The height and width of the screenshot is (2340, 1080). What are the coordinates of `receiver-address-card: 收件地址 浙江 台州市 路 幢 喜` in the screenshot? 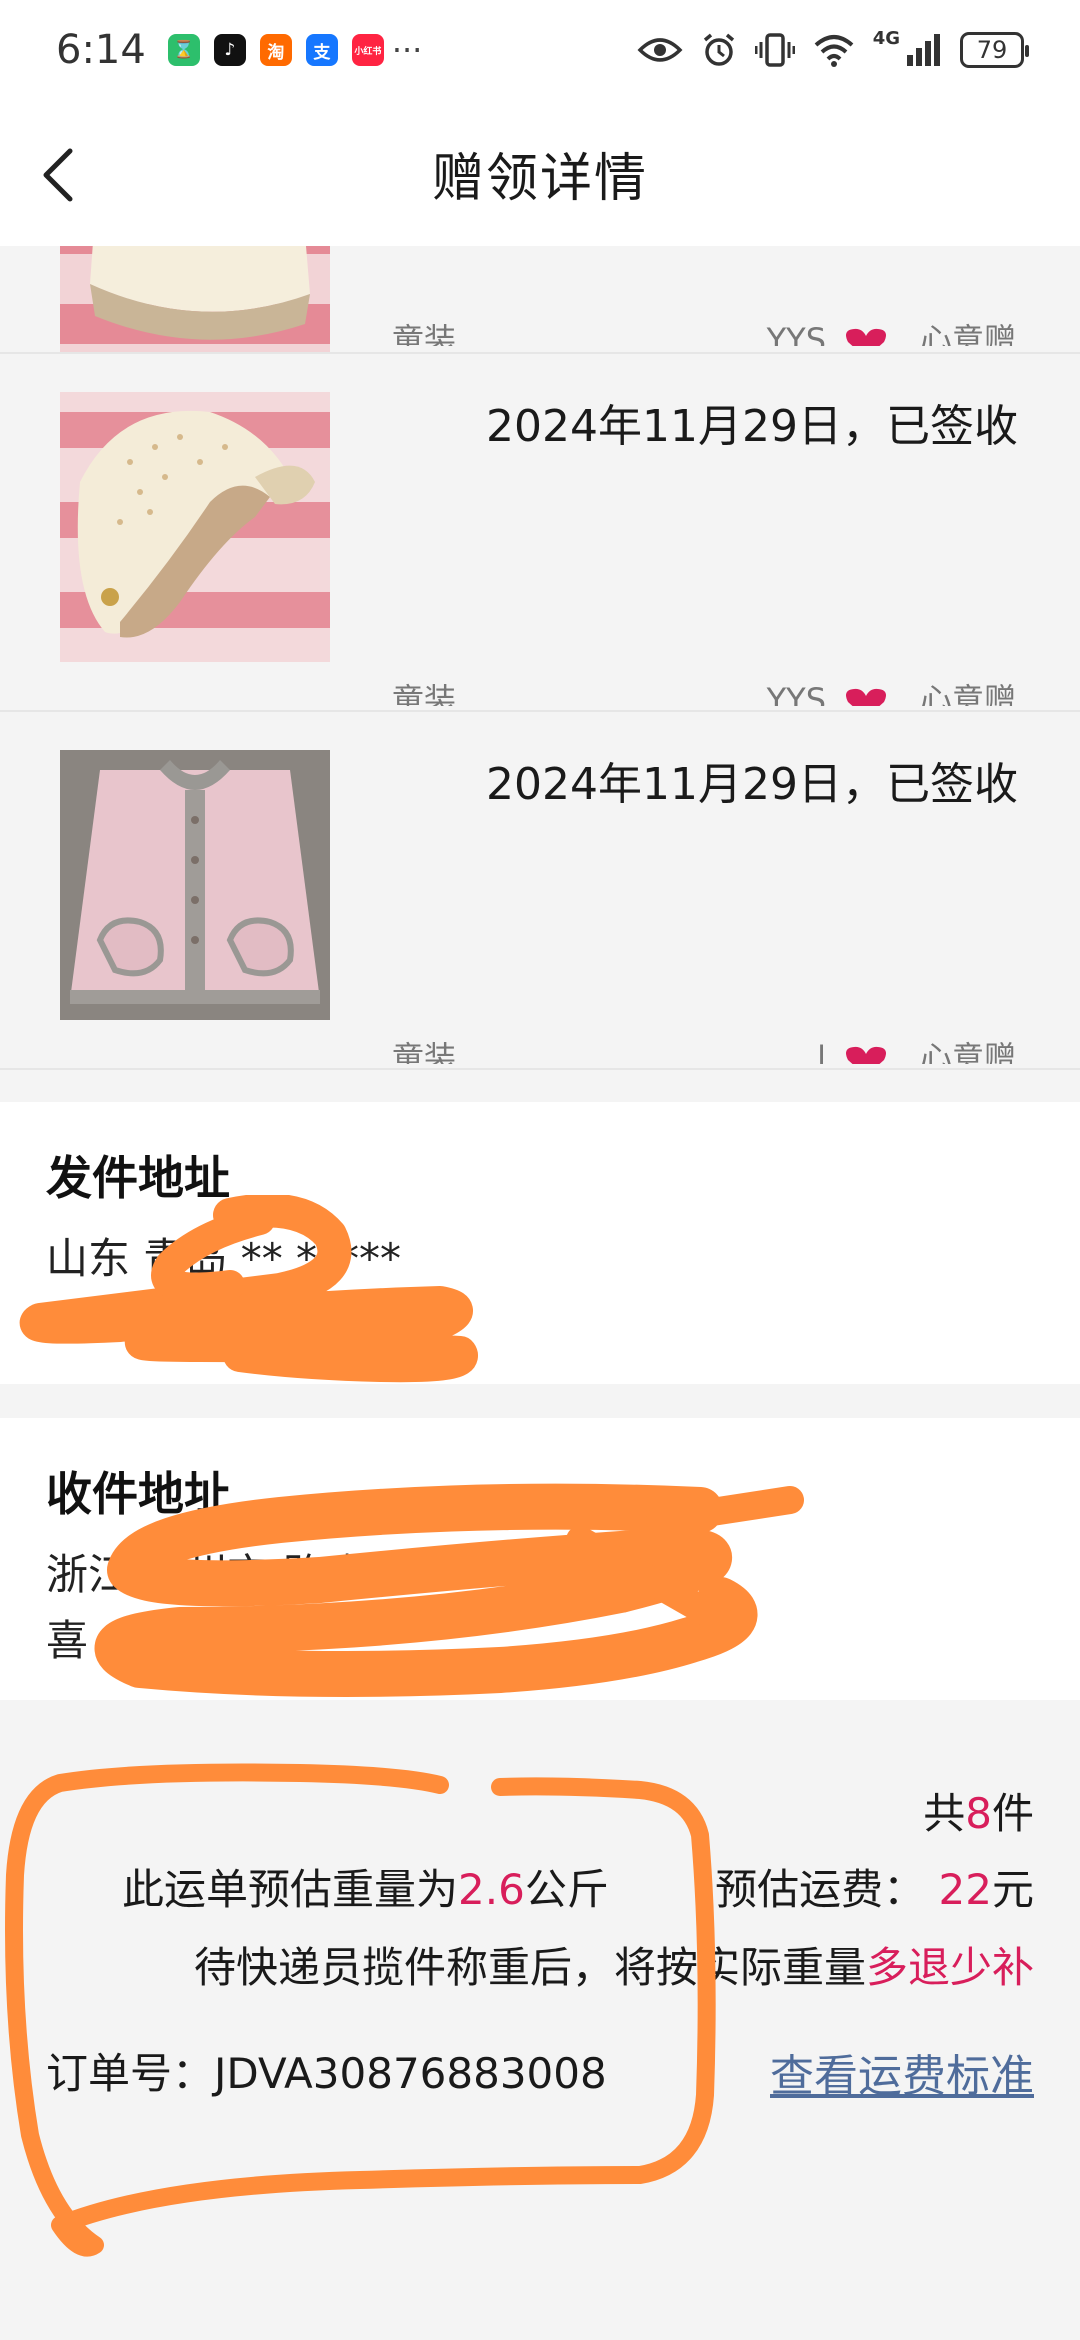 It's located at (540, 1559).